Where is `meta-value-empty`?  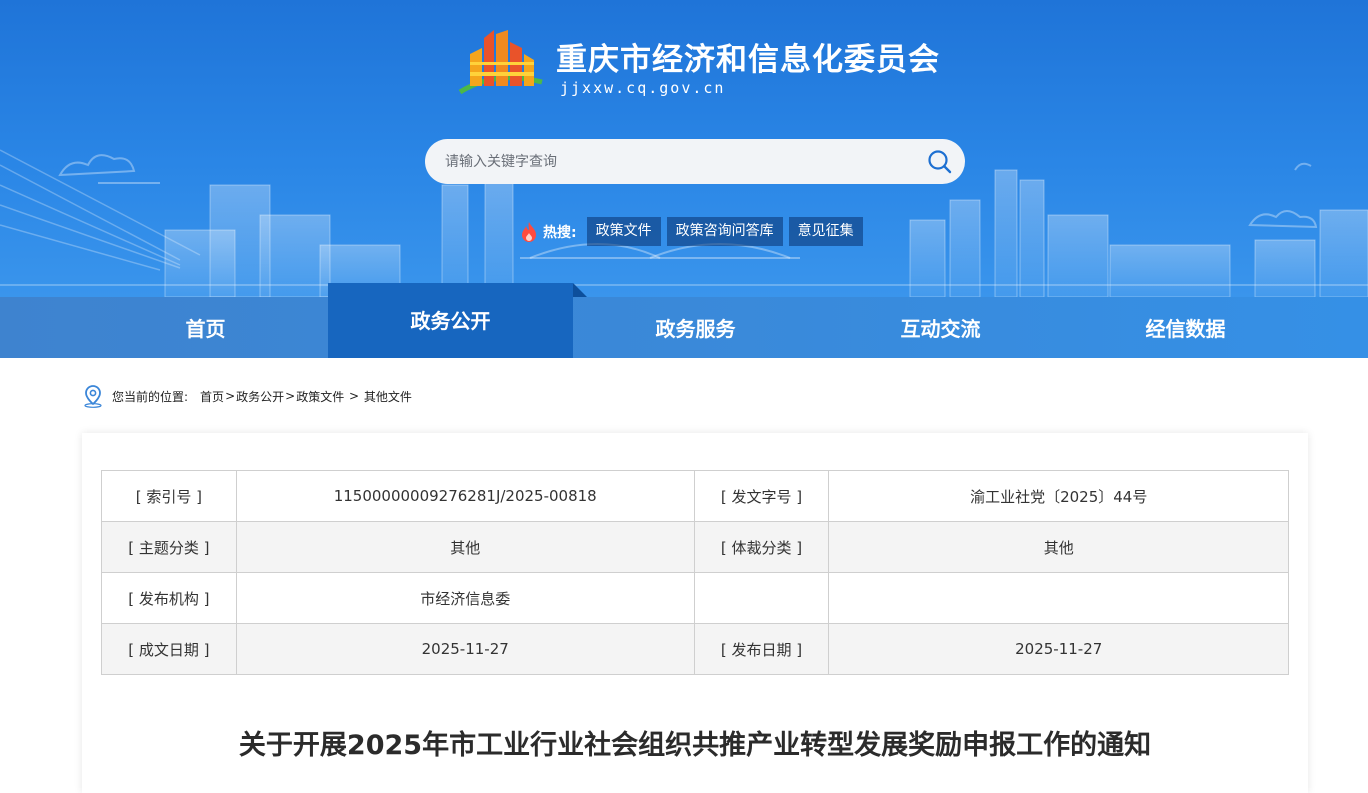 meta-value-empty is located at coordinates (1058, 598).